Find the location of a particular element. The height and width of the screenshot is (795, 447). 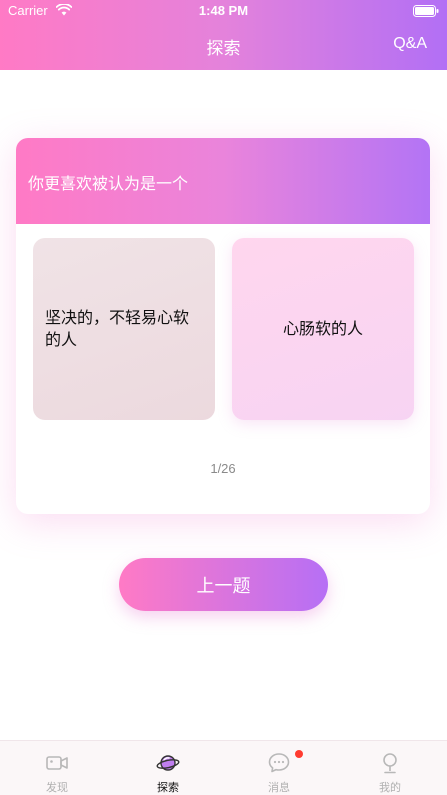

status-bar: Carrier 1:48 PM is located at coordinates (223, 12).